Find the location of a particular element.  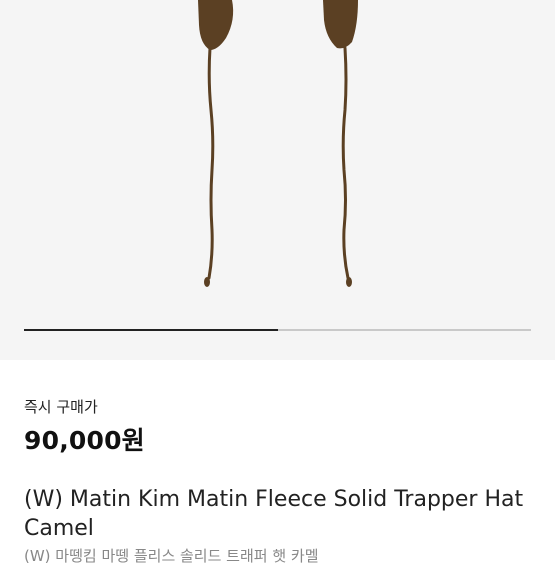

gallery-progress-track is located at coordinates (277, 330).